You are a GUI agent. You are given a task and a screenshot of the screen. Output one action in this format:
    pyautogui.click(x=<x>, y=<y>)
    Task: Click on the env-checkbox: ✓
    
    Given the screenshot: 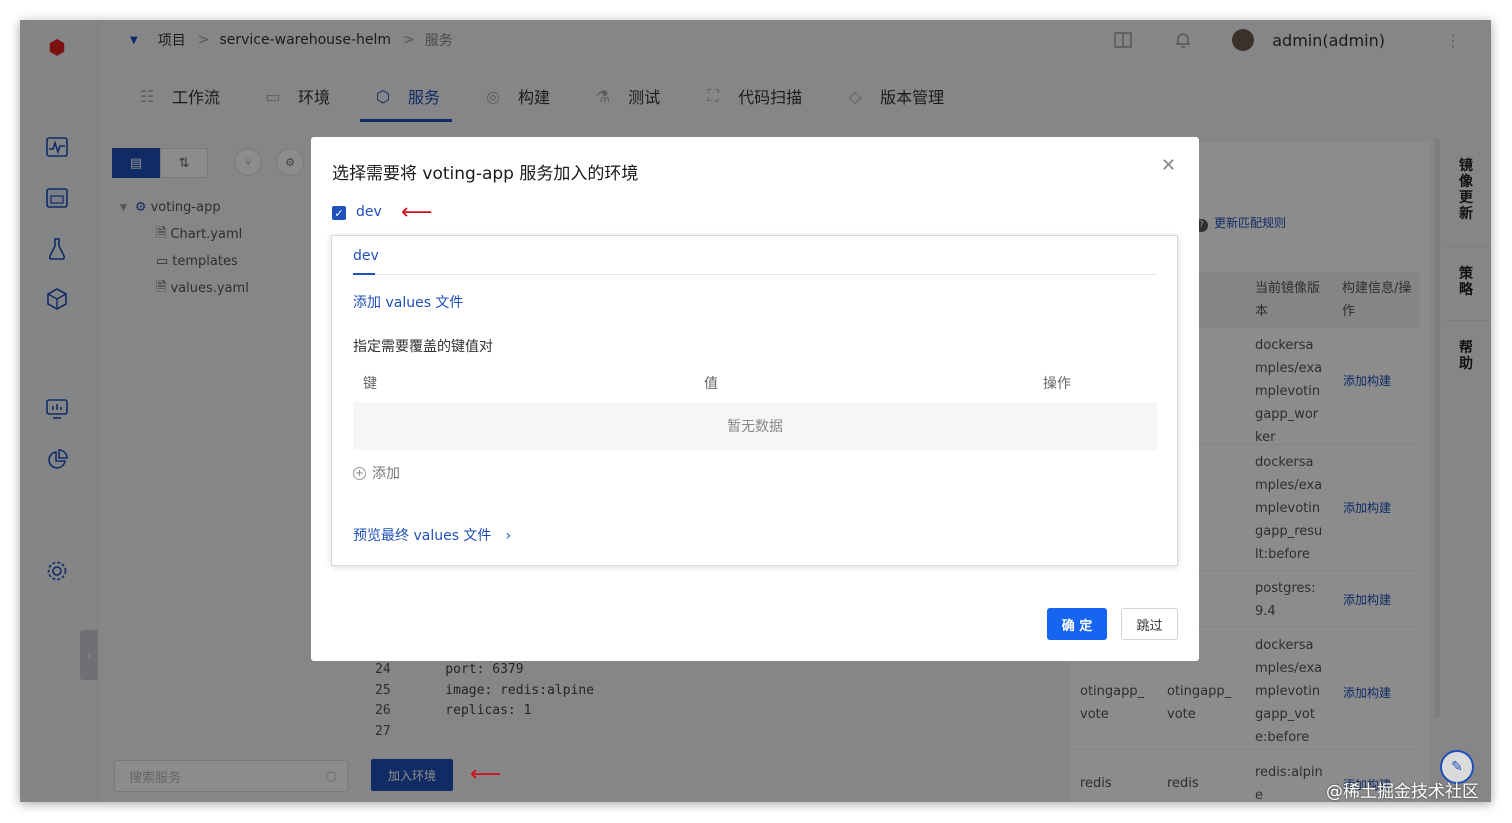 What is the action you would take?
    pyautogui.click(x=339, y=213)
    